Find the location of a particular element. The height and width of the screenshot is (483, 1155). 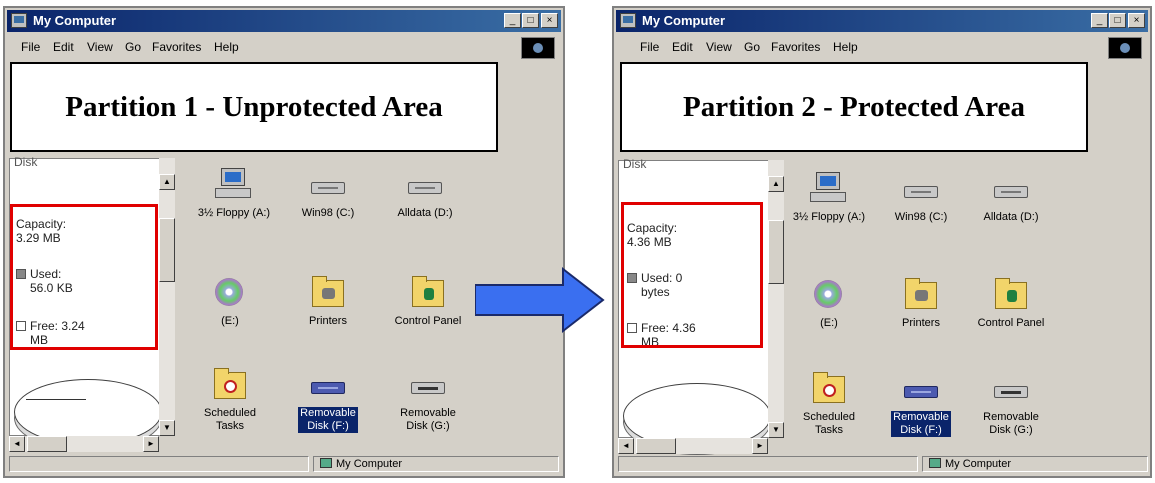

partition-2-label-box: Partition 2 - Protected Area is located at coordinates (854, 107).